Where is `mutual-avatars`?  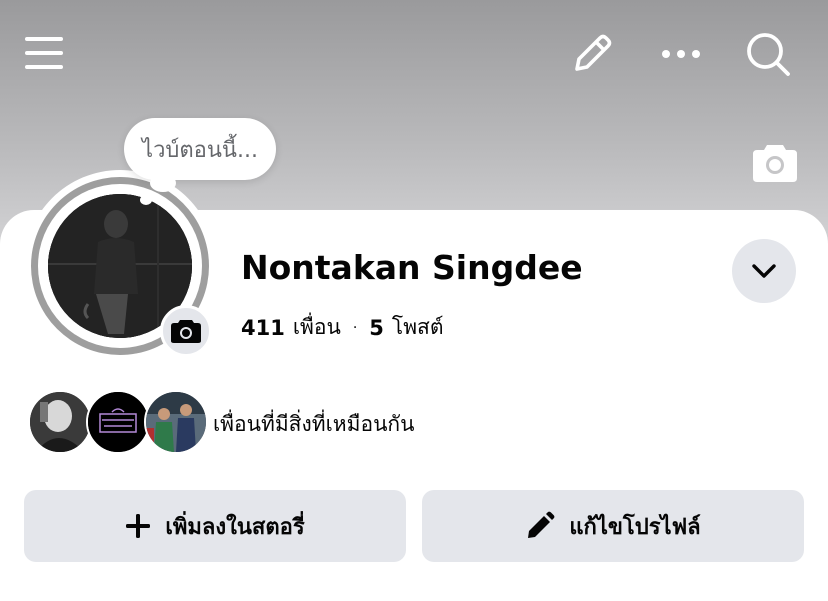
mutual-avatars is located at coordinates (118, 422).